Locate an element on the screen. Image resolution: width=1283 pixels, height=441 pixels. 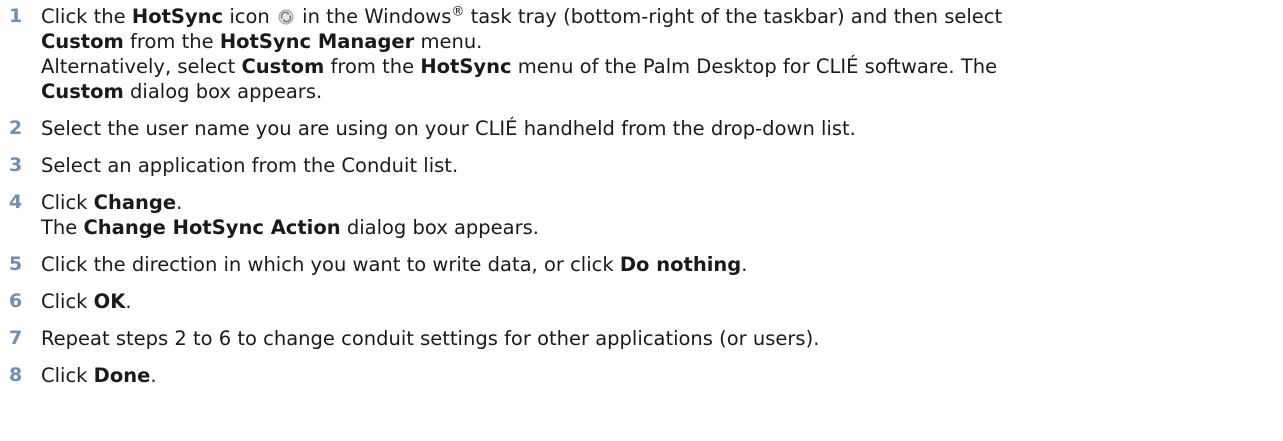
step-number: 5 is located at coordinates (16, 264).